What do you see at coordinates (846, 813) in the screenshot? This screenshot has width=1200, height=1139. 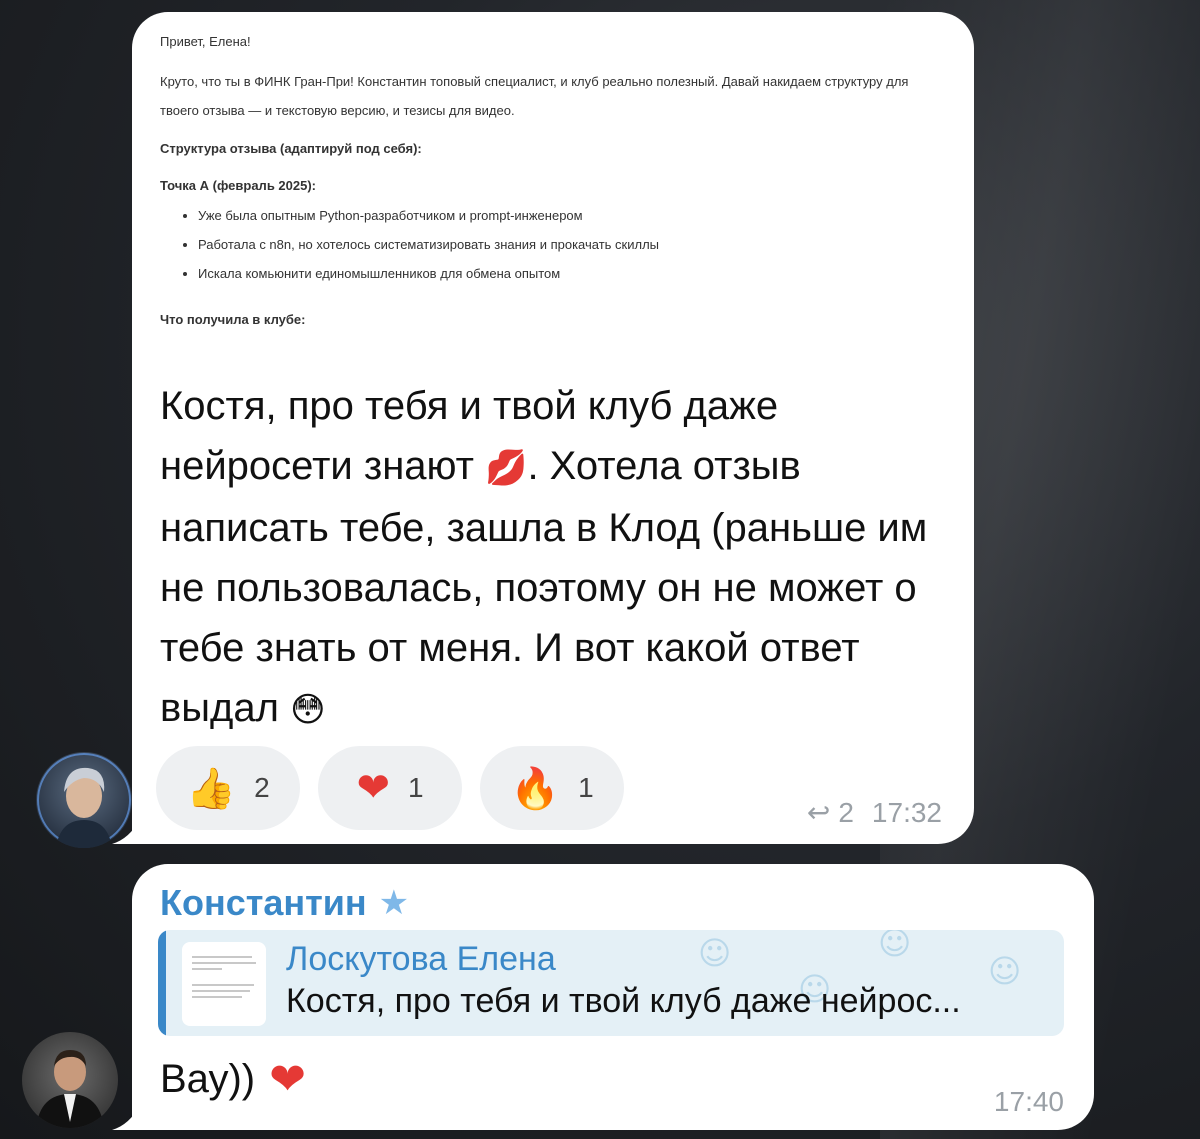 I see `reply-count: 2` at bounding box center [846, 813].